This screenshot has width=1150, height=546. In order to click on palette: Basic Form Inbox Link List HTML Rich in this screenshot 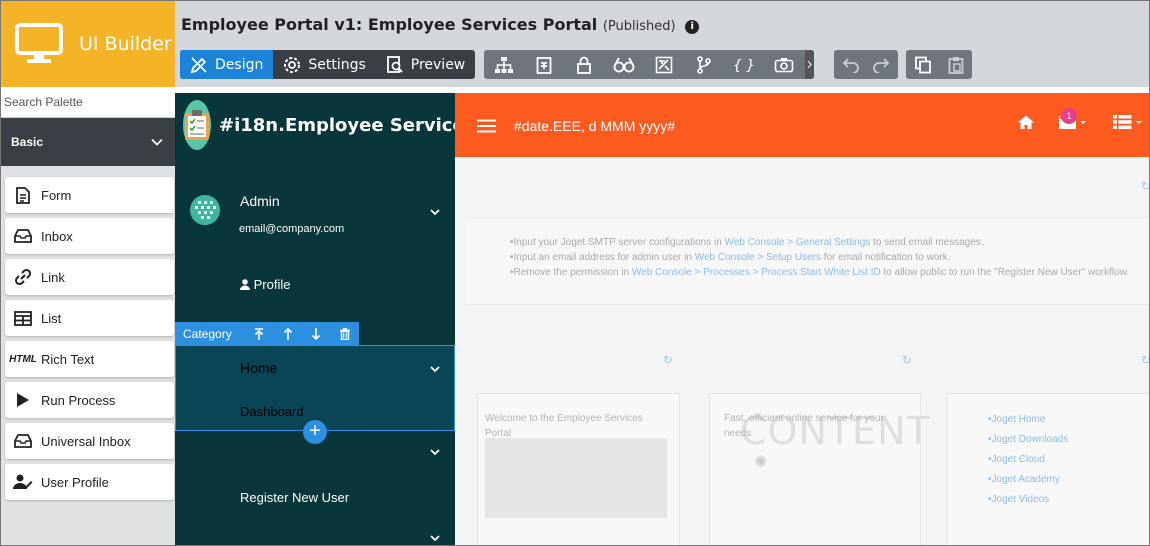, I will do `click(88, 316)`.